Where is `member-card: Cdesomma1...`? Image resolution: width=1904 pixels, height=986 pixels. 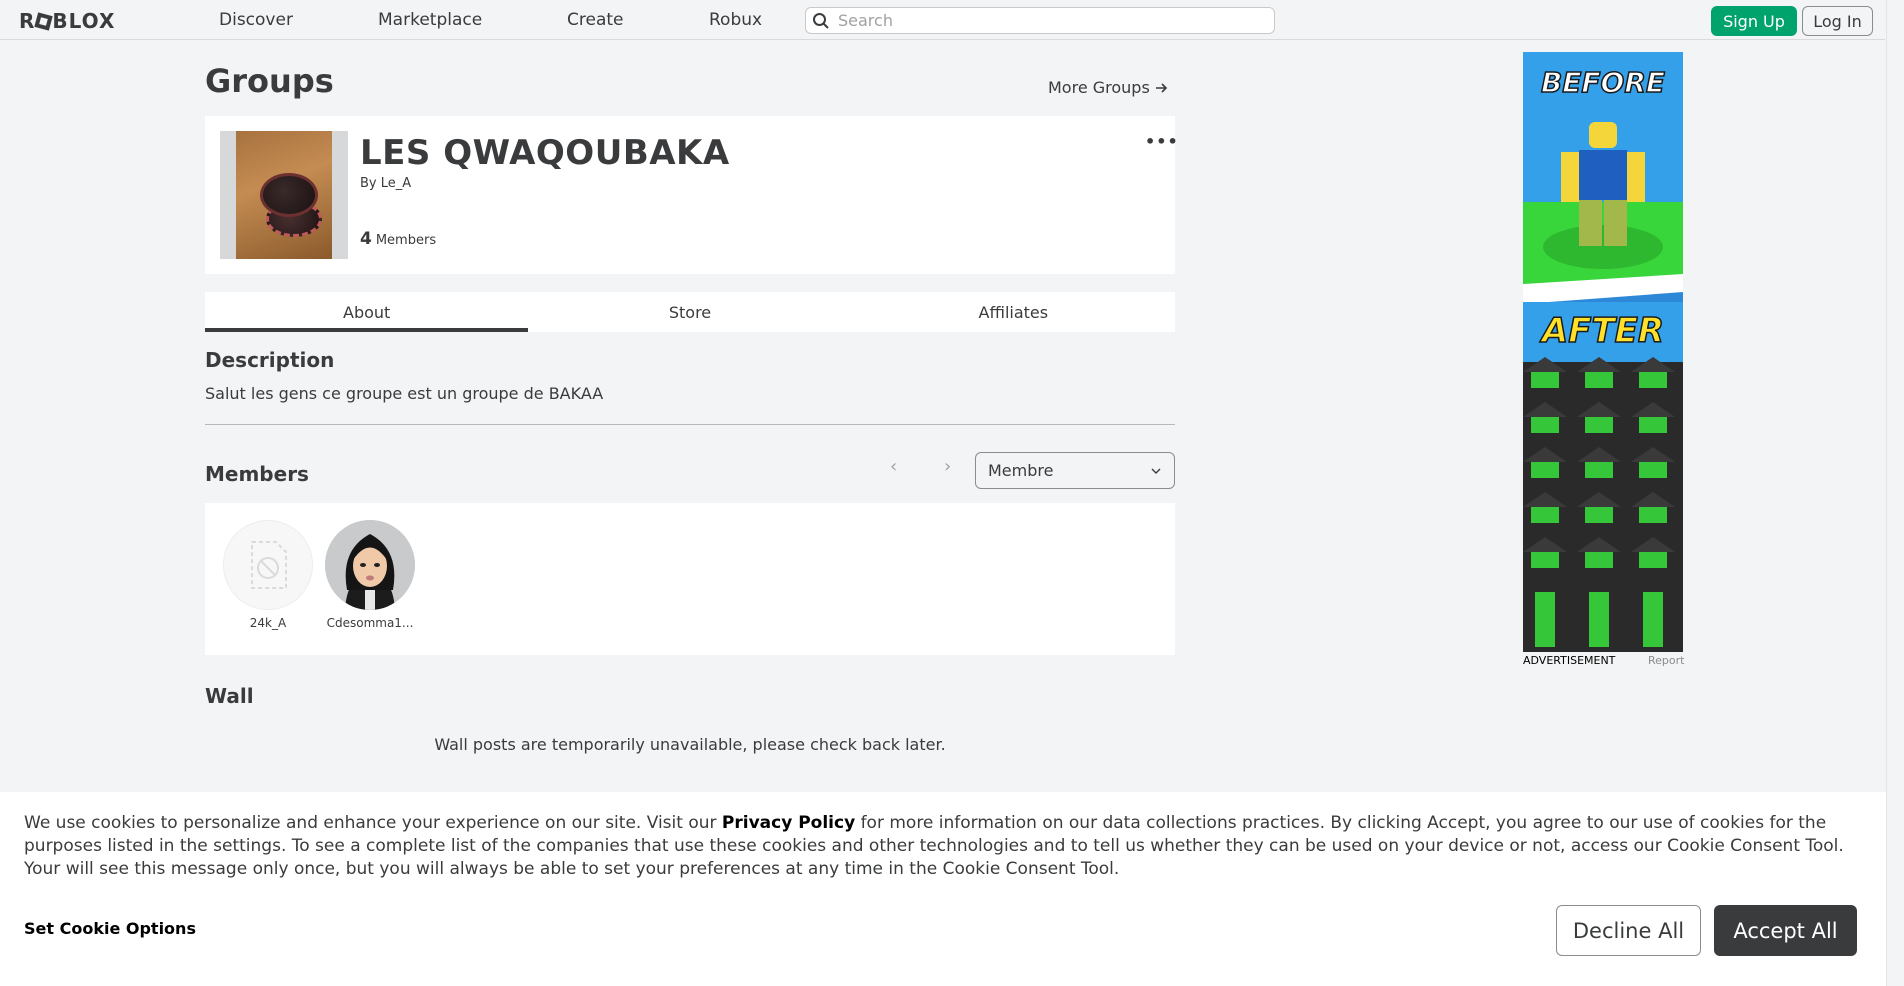 member-card: Cdesomma1... is located at coordinates (370, 575).